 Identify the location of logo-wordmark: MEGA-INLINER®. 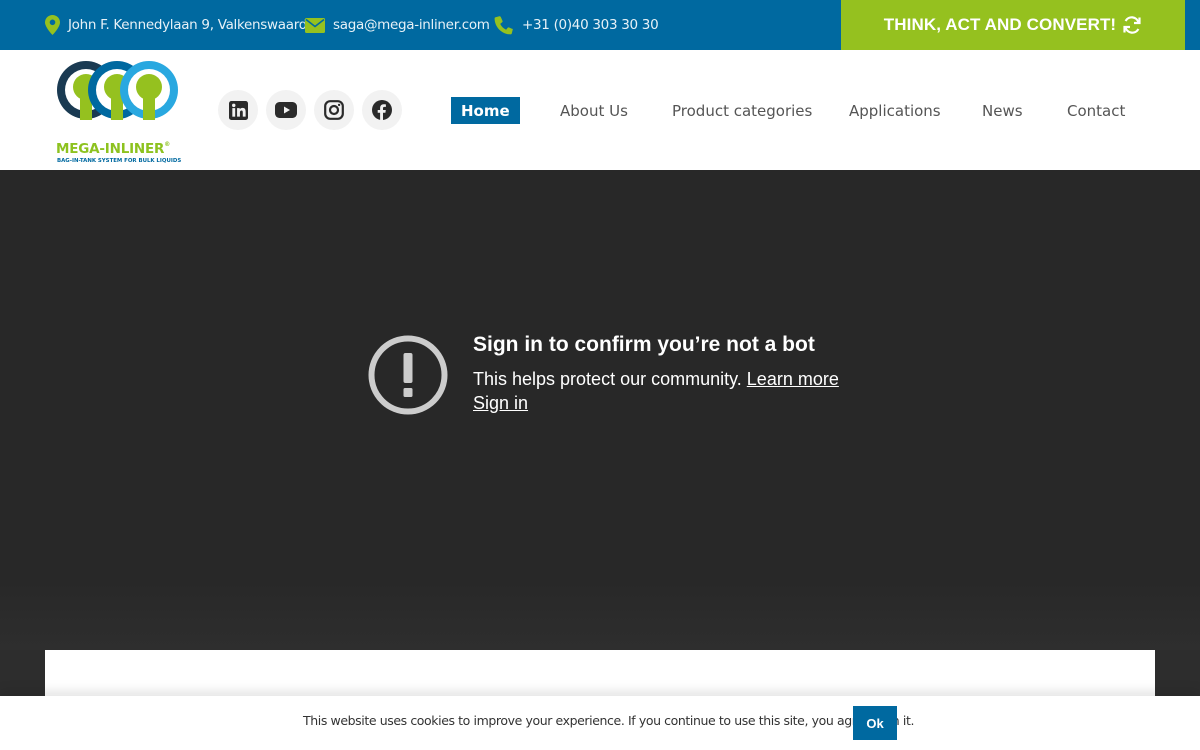
(113, 149).